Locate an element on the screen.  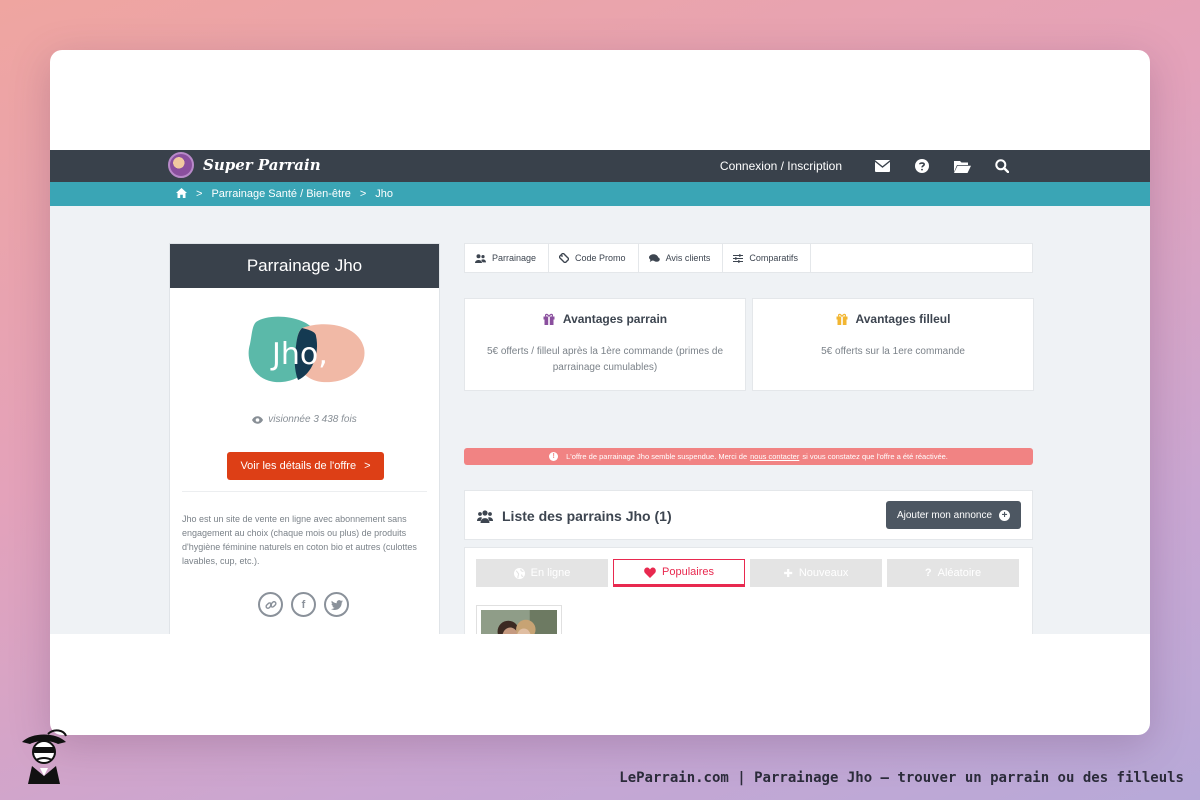
chevron-right-icon: > is located at coordinates (367, 466).